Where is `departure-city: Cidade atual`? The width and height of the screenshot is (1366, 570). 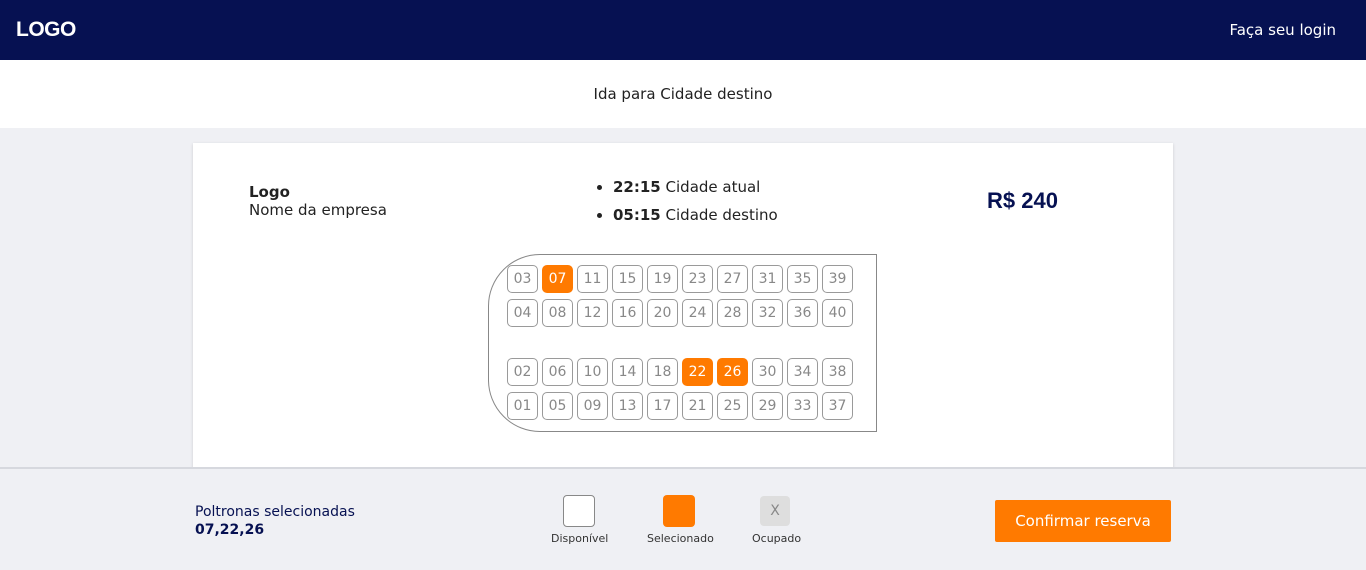 departure-city: Cidade atual is located at coordinates (713, 187).